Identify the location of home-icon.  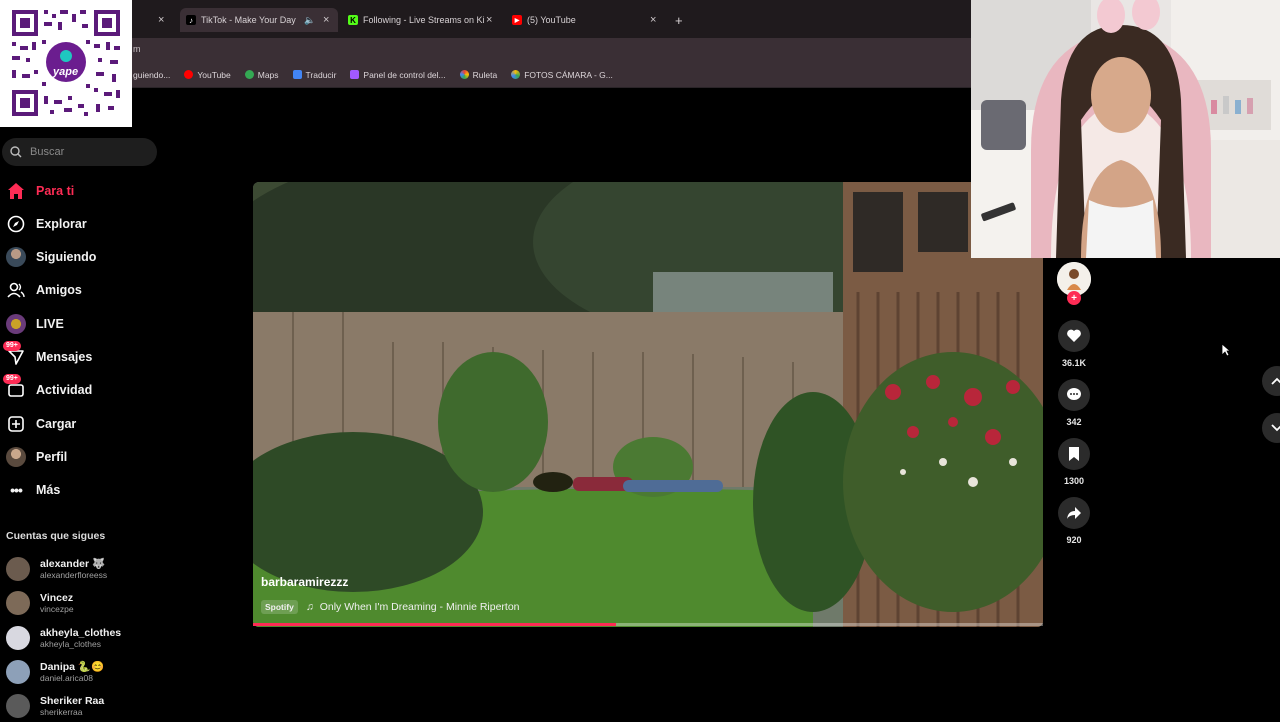
(16, 191).